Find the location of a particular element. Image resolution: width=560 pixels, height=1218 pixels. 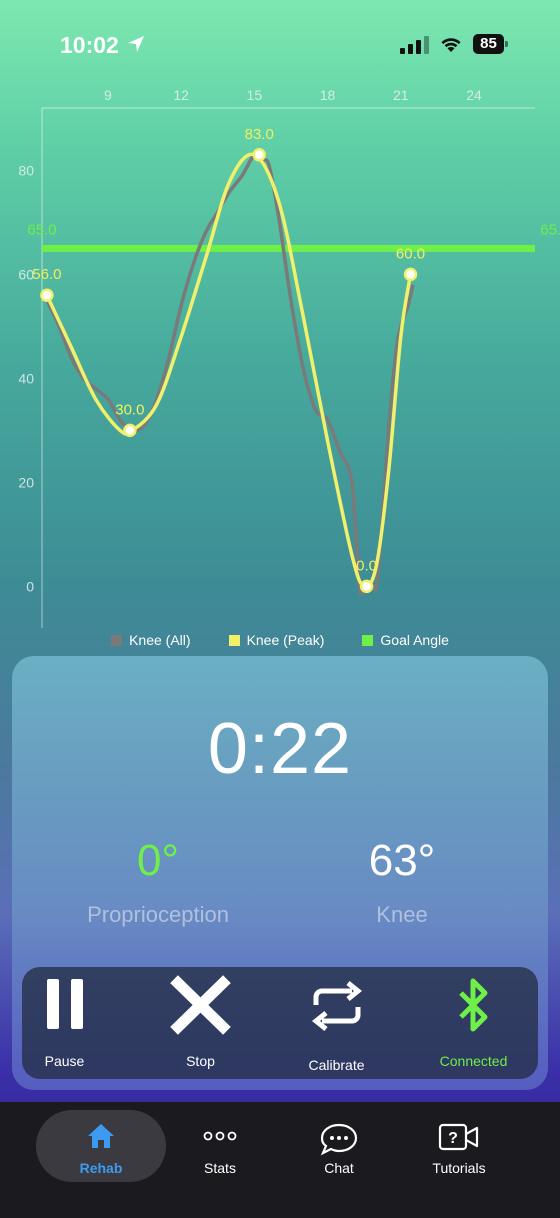

x-tick-label: 12 is located at coordinates (181, 95).